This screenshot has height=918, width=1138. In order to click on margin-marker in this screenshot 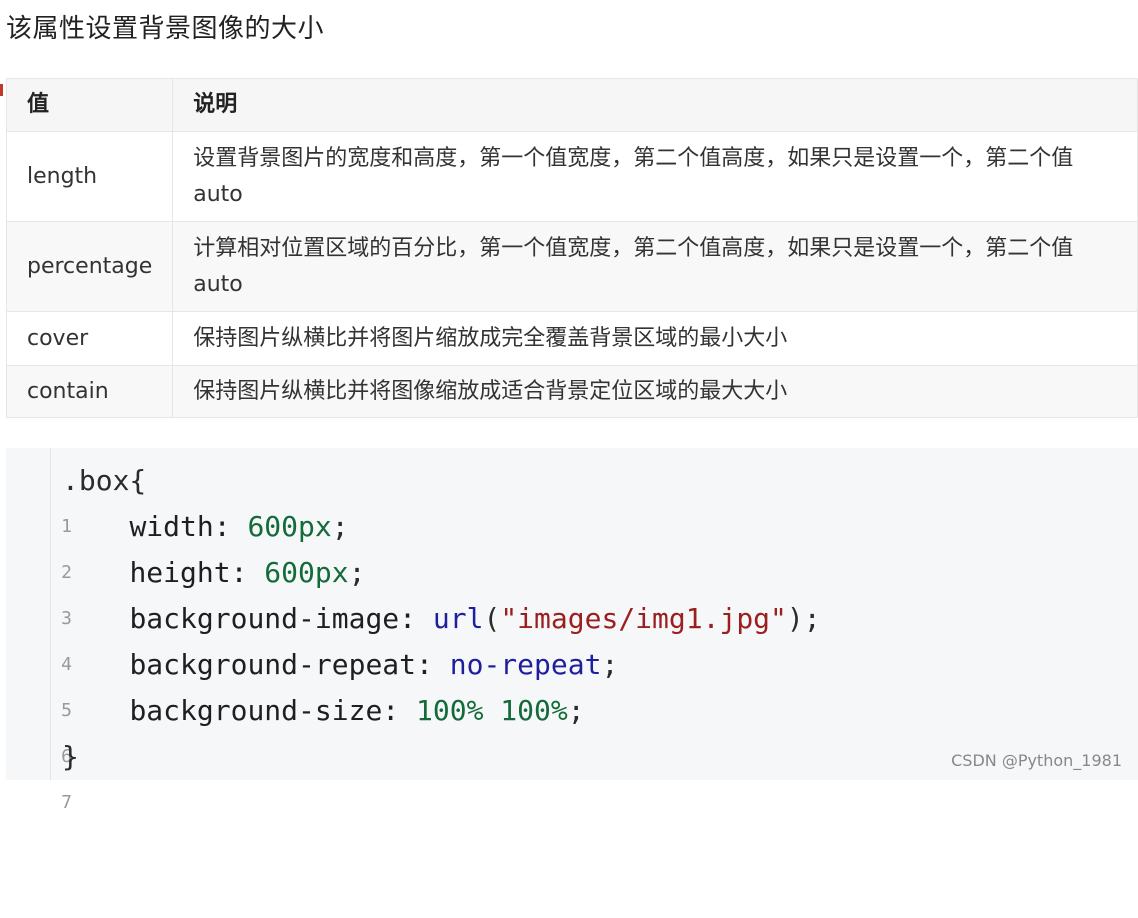, I will do `click(1, 90)`.